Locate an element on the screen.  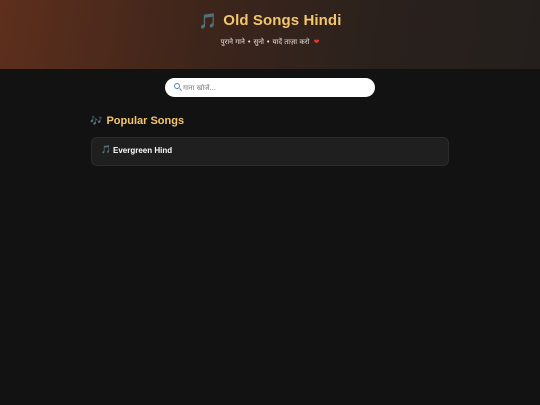
search-input is located at coordinates (273, 87).